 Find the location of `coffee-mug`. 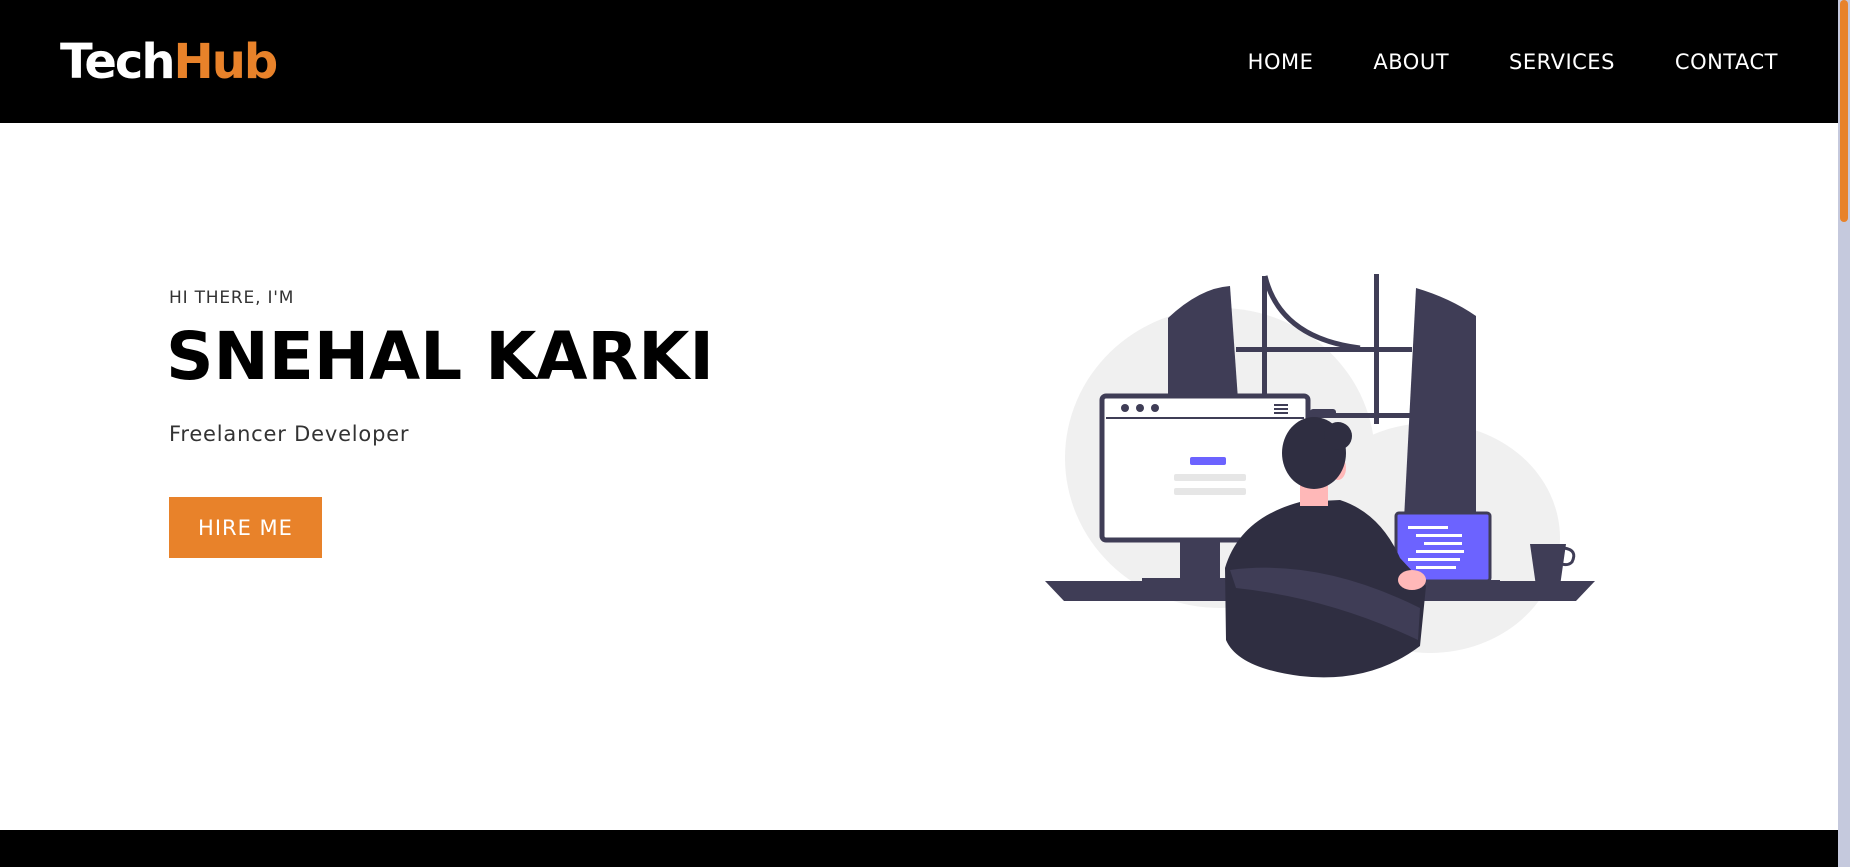

coffee-mug is located at coordinates (1548, 565).